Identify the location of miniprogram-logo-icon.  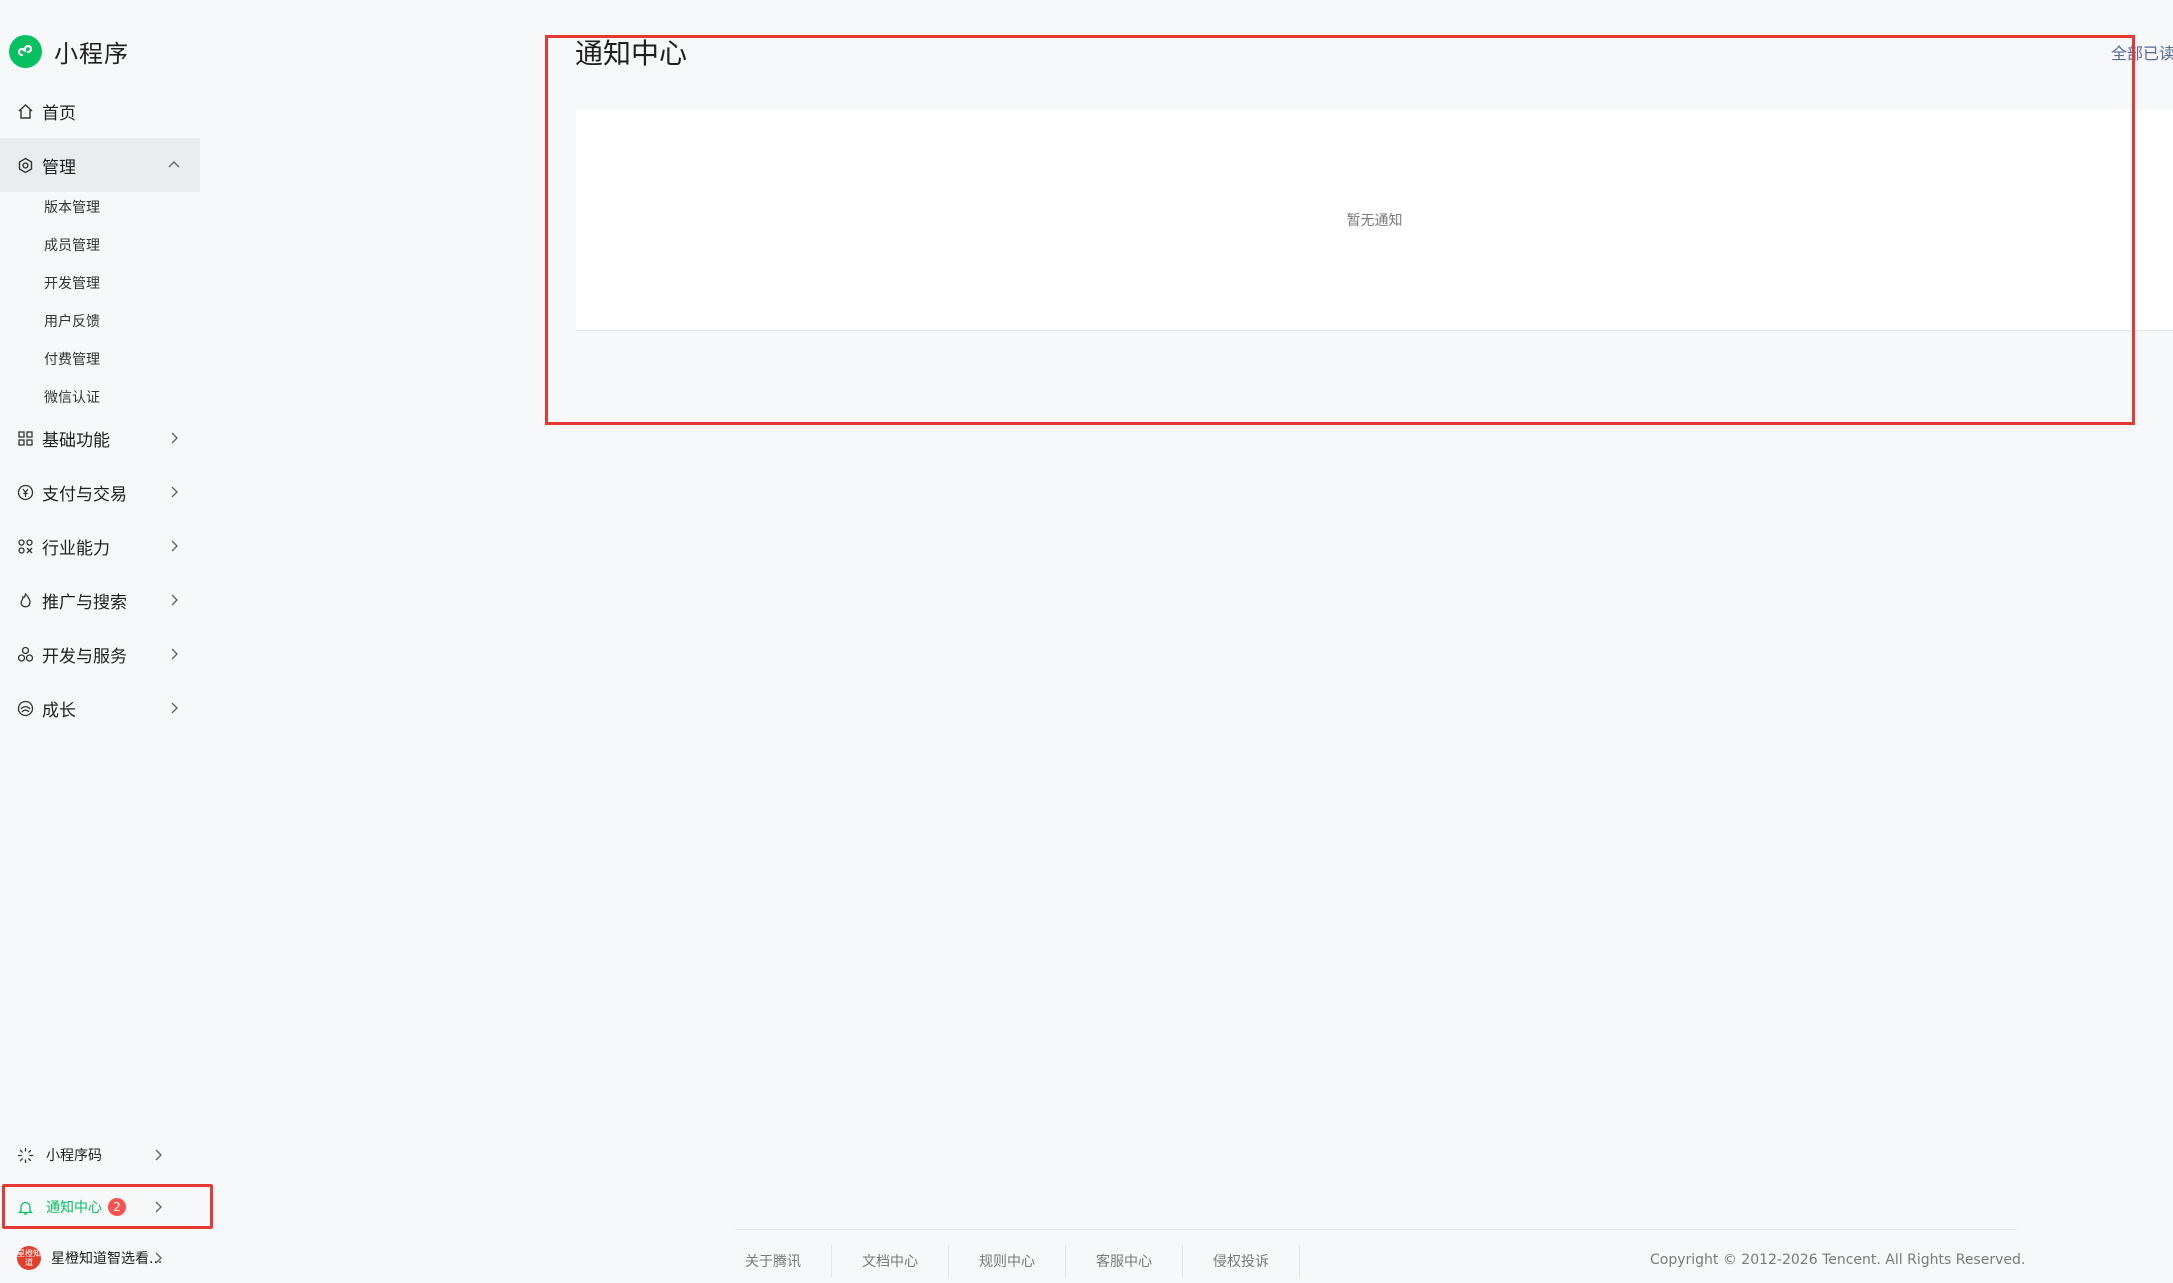
(25, 51).